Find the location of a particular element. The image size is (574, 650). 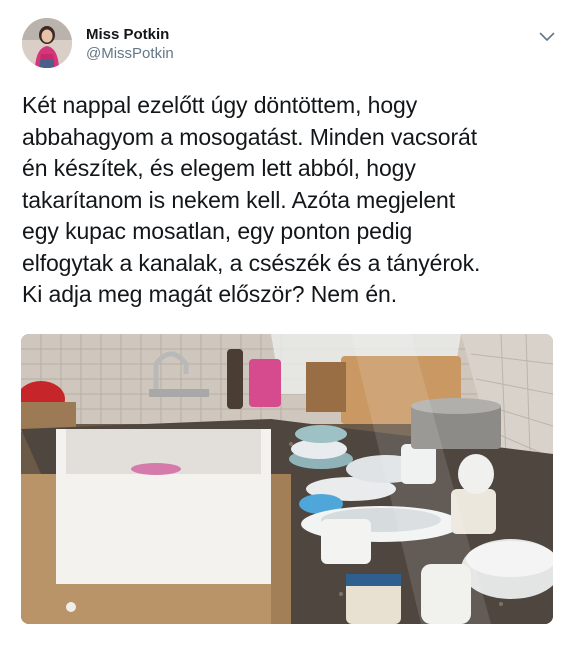

tweet-header: Miss Potkin @MissPotkin is located at coordinates (290, 45).